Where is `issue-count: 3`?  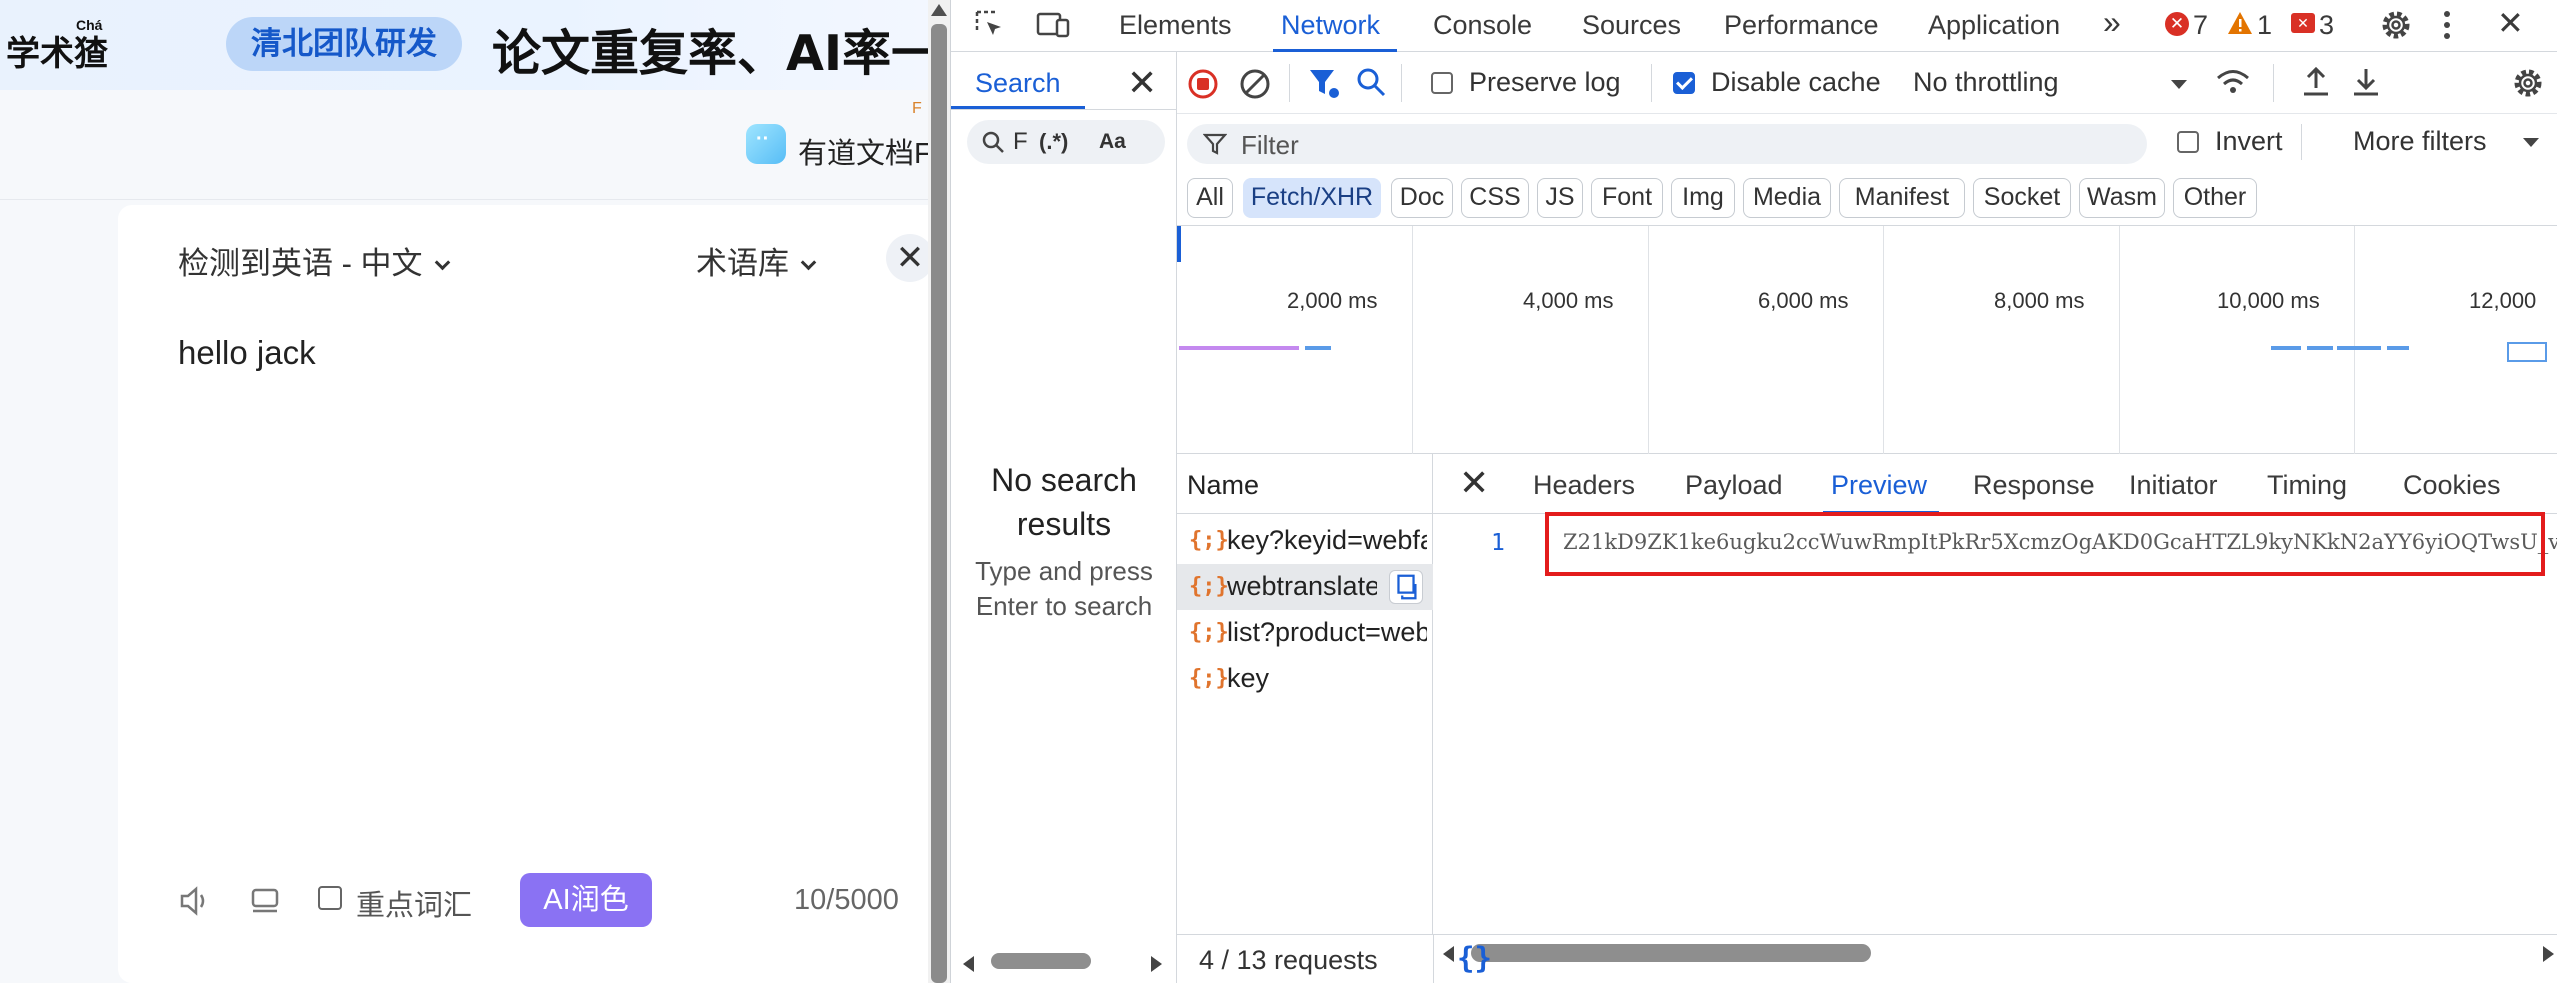 issue-count: 3 is located at coordinates (2326, 25).